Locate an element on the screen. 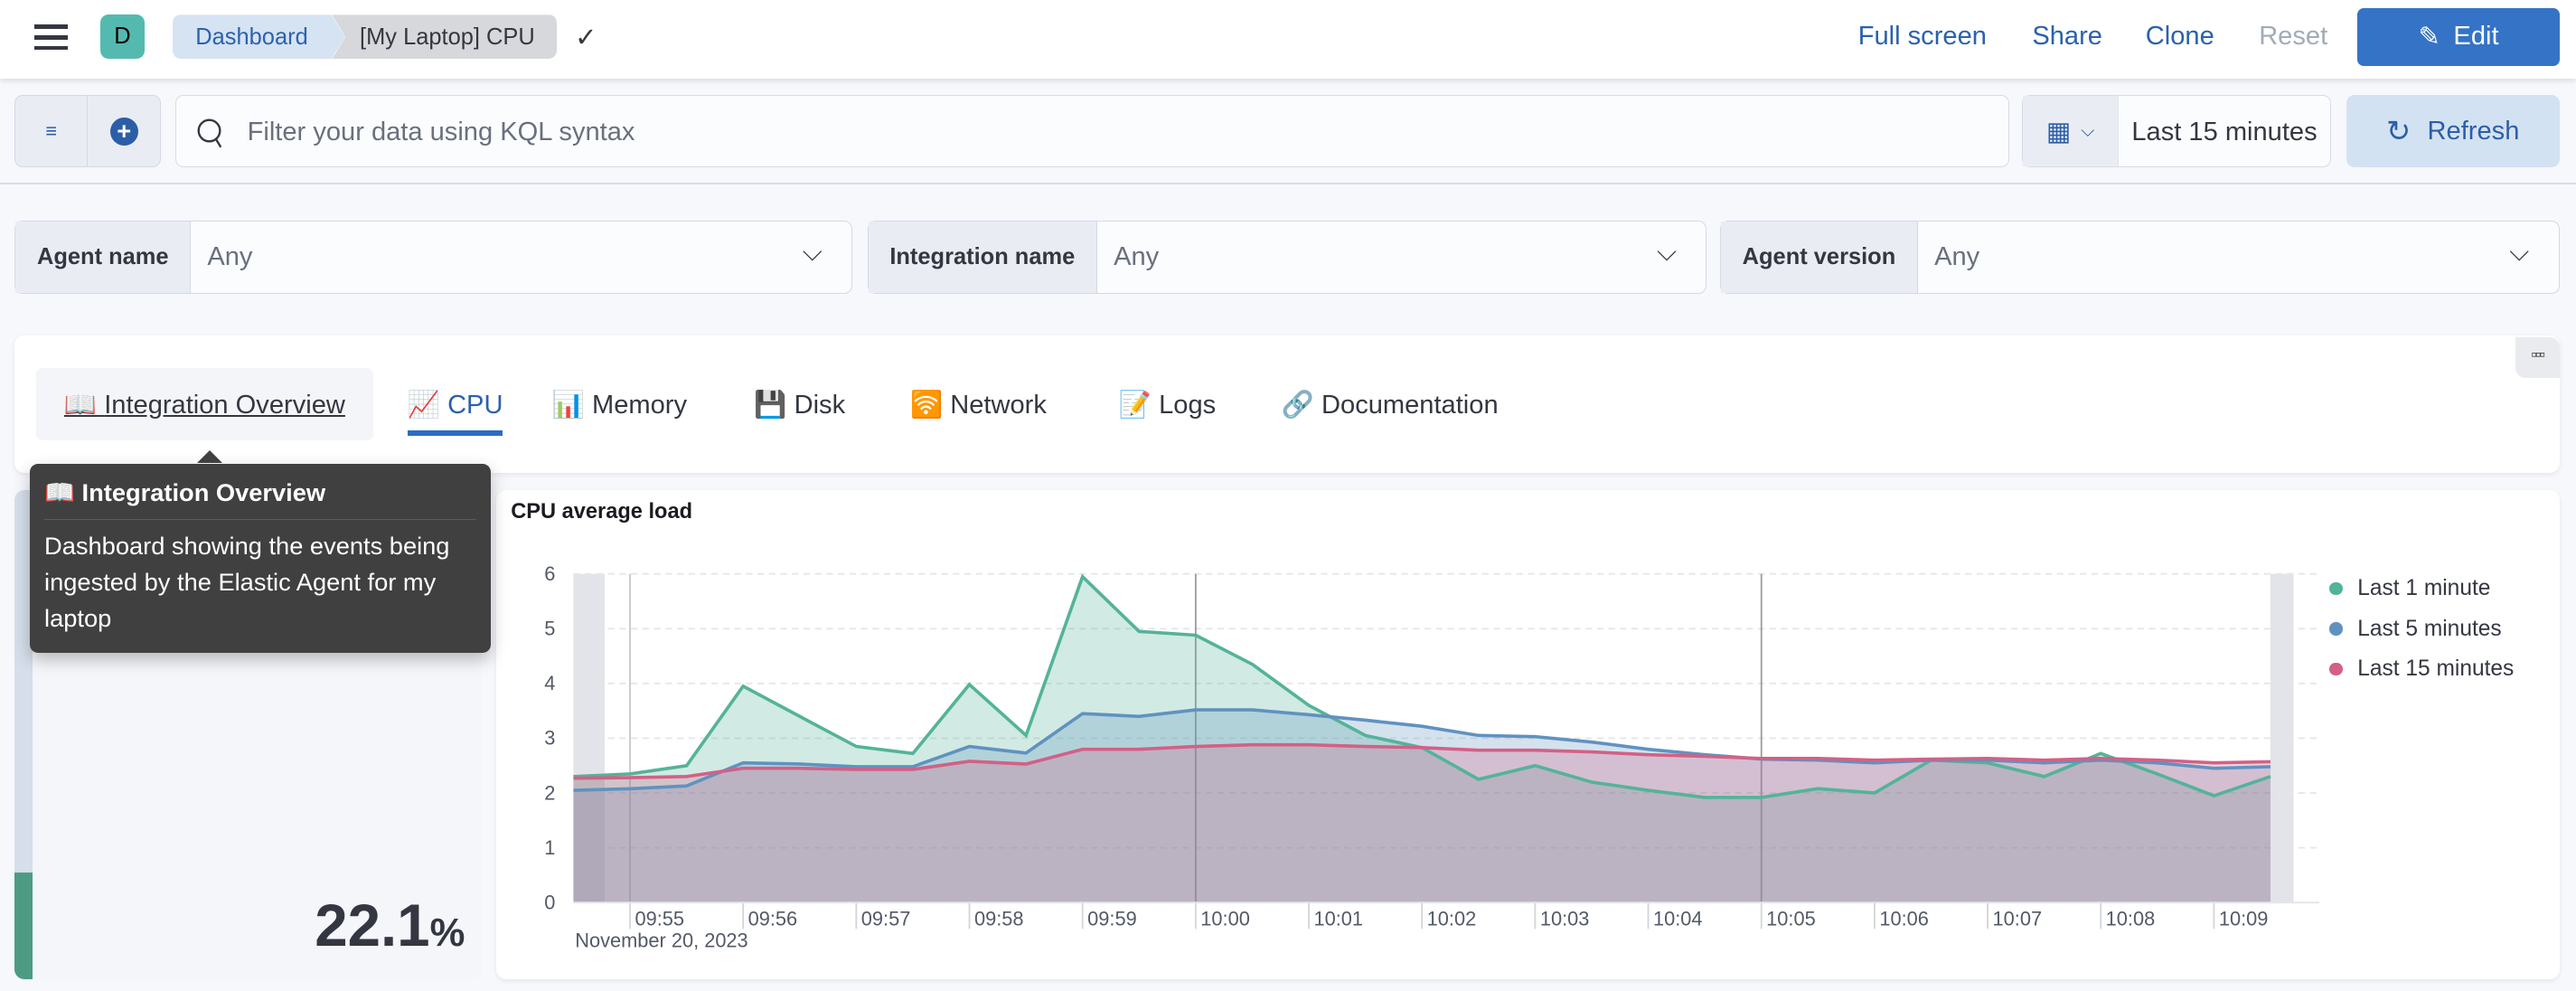  edit-label: Edit is located at coordinates (2476, 37).